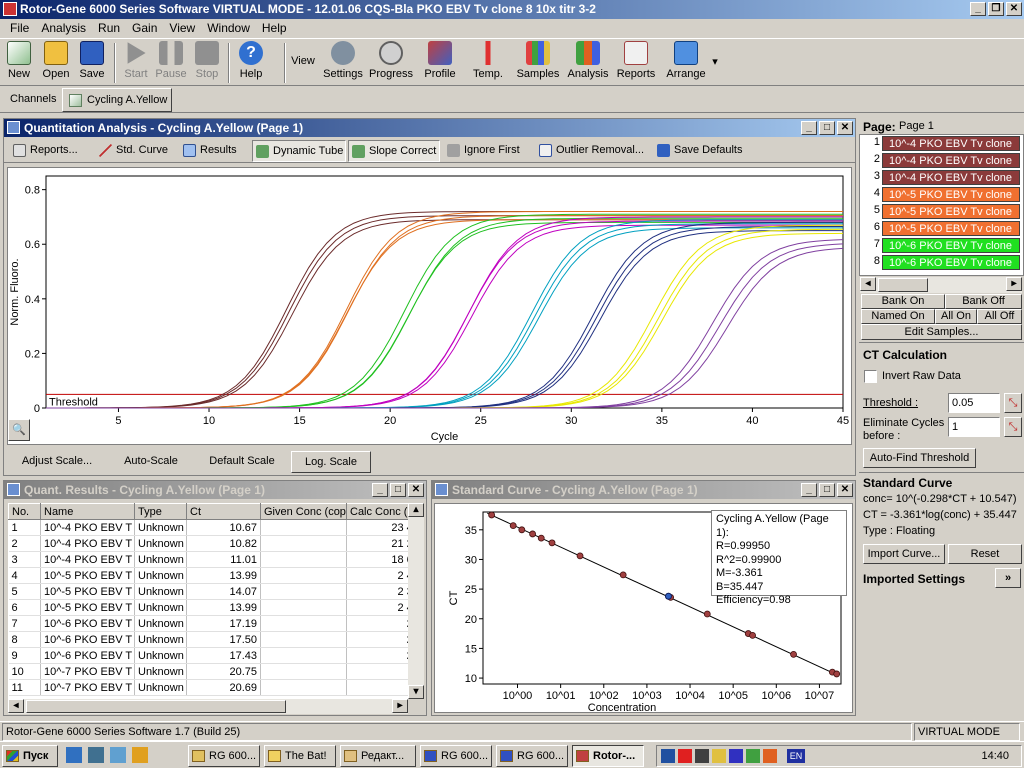 The height and width of the screenshot is (768, 1024). Describe the element at coordinates (440, 60) in the screenshot. I see `profile-button: Profile` at that location.